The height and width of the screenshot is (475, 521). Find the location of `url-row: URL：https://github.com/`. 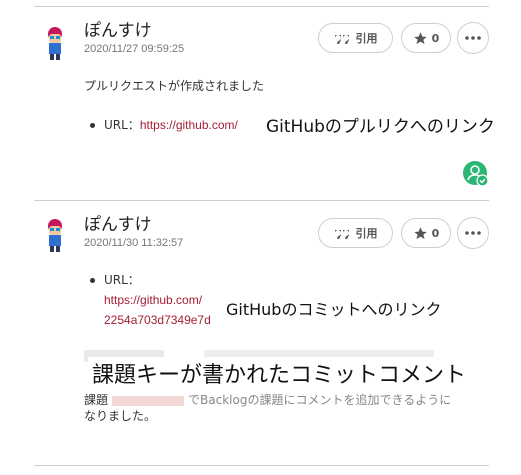

url-row: URL：https://github.com/ is located at coordinates (171, 125).